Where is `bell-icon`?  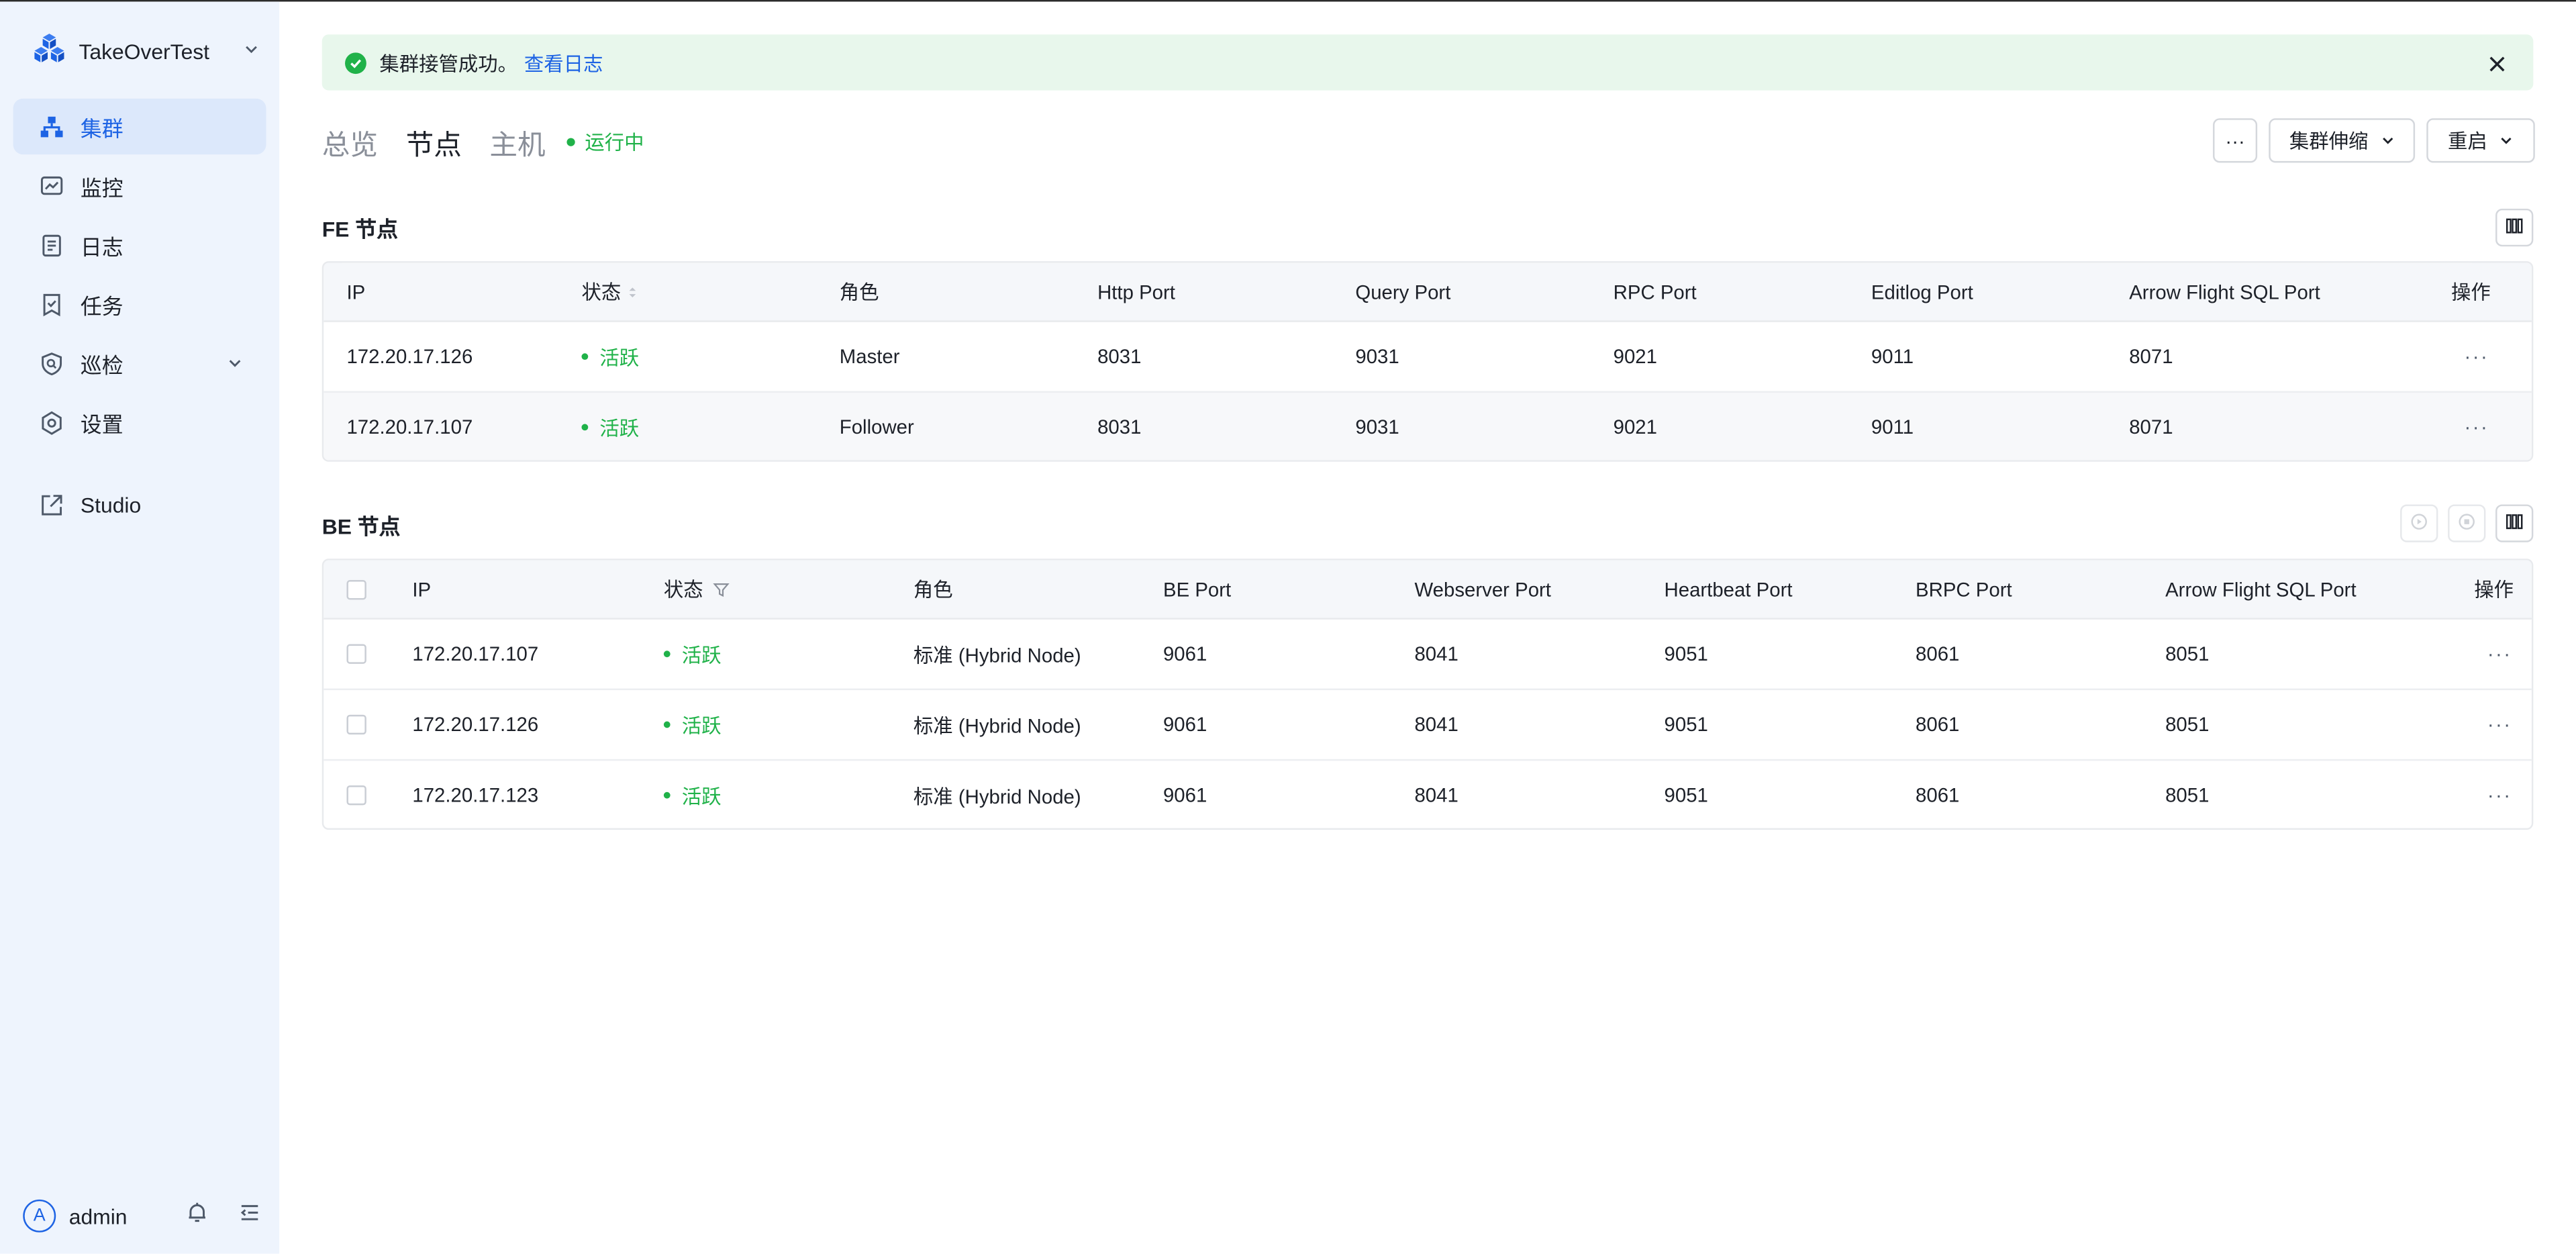
bell-icon is located at coordinates (197, 1216).